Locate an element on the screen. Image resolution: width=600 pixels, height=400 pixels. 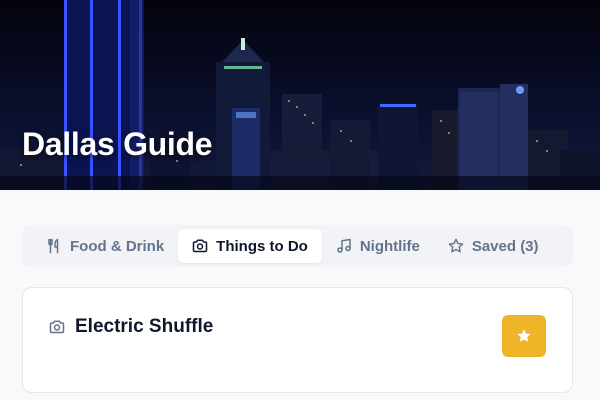
tab-food-drink: Food & Drink is located at coordinates (105, 246).